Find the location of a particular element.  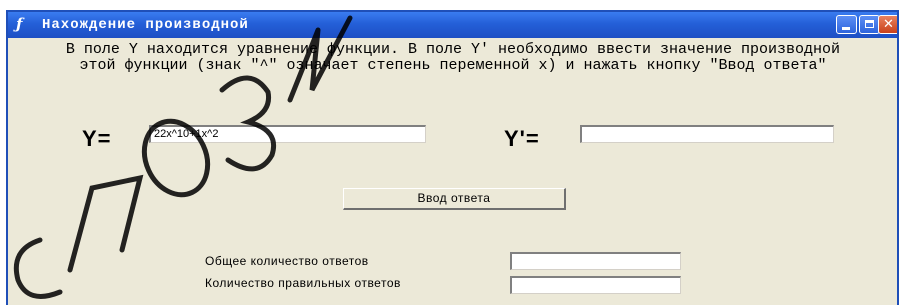

function-field: 22x^10+1x^2 is located at coordinates (287, 134).